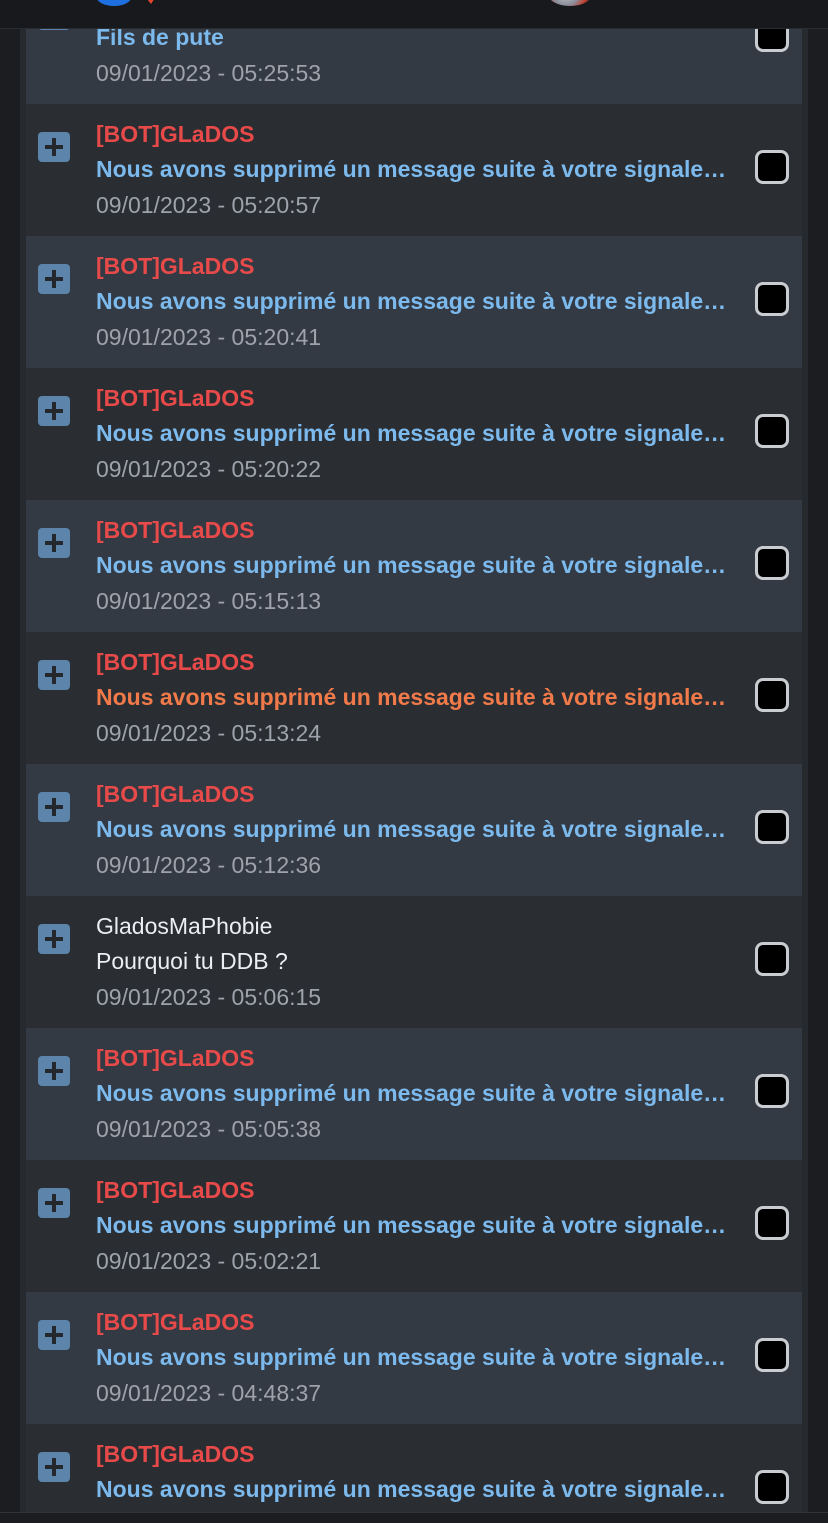 The image size is (828, 1523). What do you see at coordinates (209, 469) in the screenshot?
I see `message-date: 09/01/2023 - 05:20:22` at bounding box center [209, 469].